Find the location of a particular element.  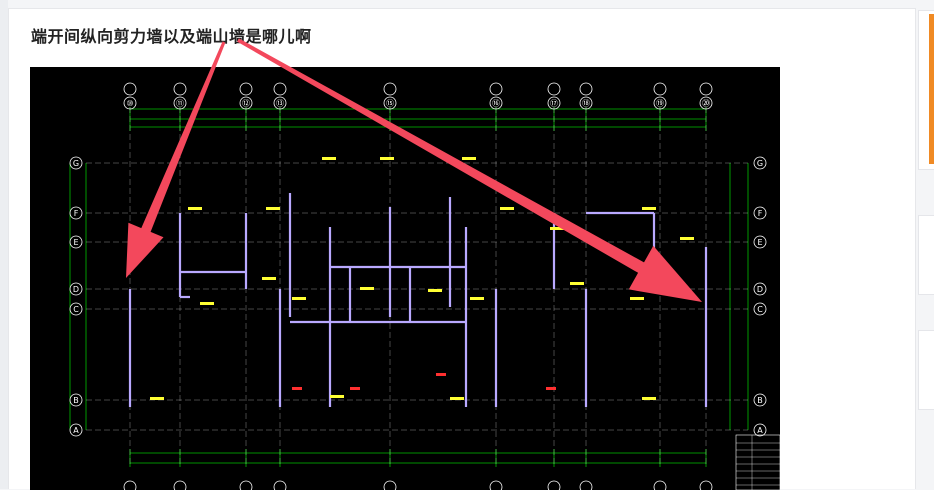

axis-label: ⑮ is located at coordinates (390, 103).